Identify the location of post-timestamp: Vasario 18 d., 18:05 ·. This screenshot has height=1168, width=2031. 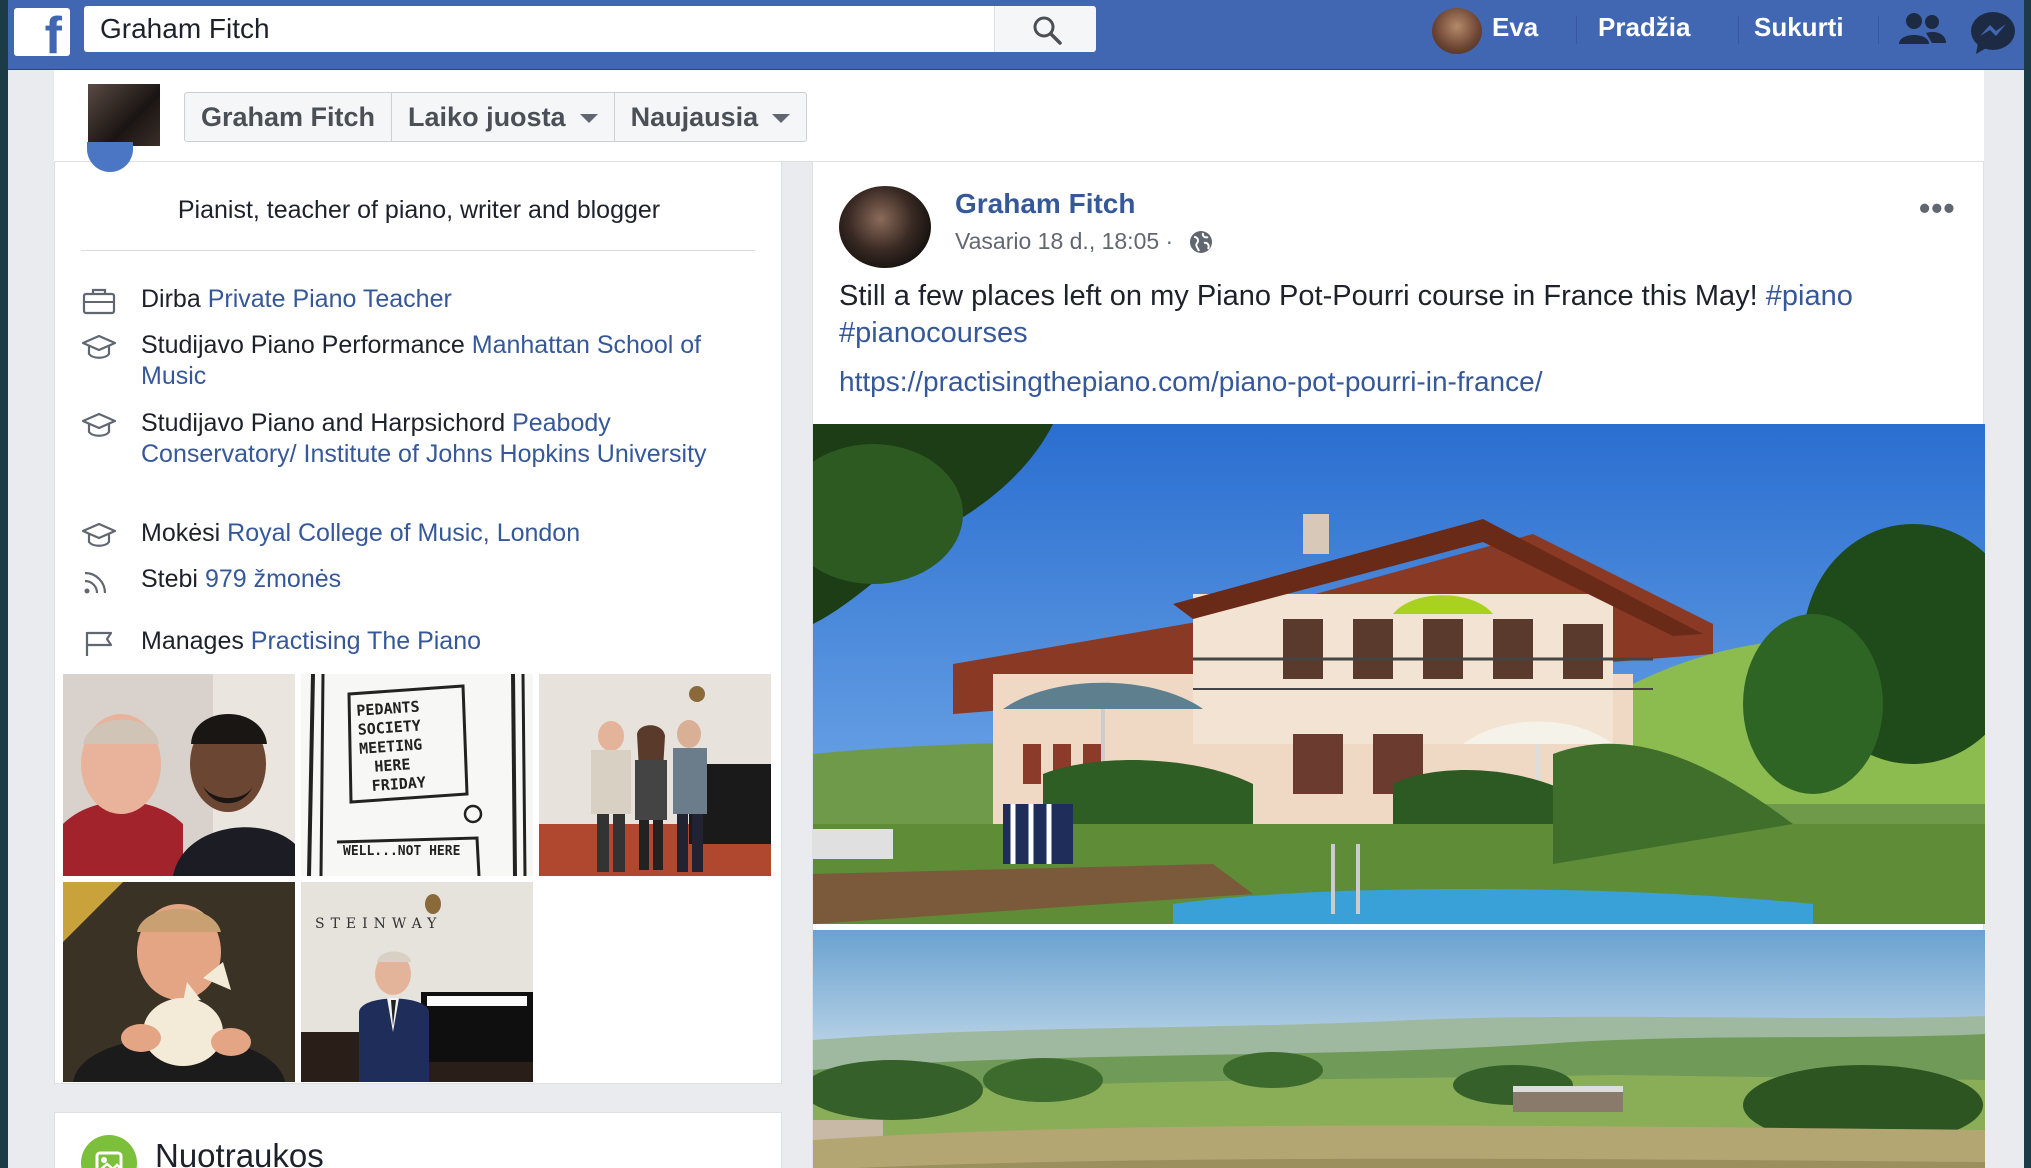
(1084, 241).